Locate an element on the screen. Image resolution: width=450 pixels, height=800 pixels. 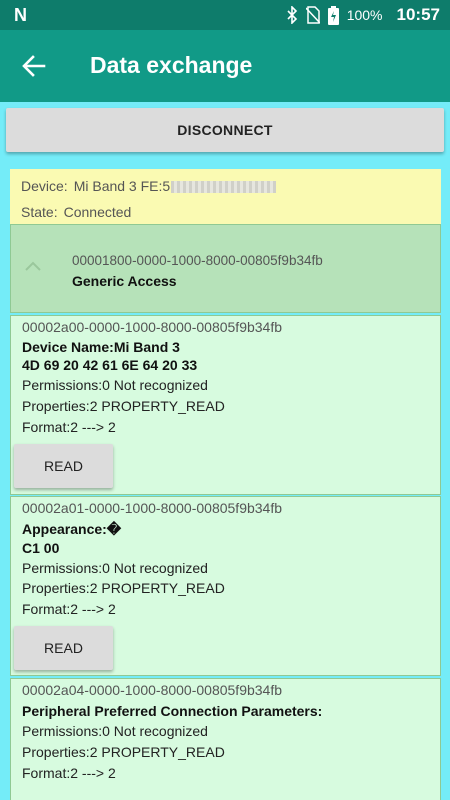
battery-percent: 100% is located at coordinates (364, 15).